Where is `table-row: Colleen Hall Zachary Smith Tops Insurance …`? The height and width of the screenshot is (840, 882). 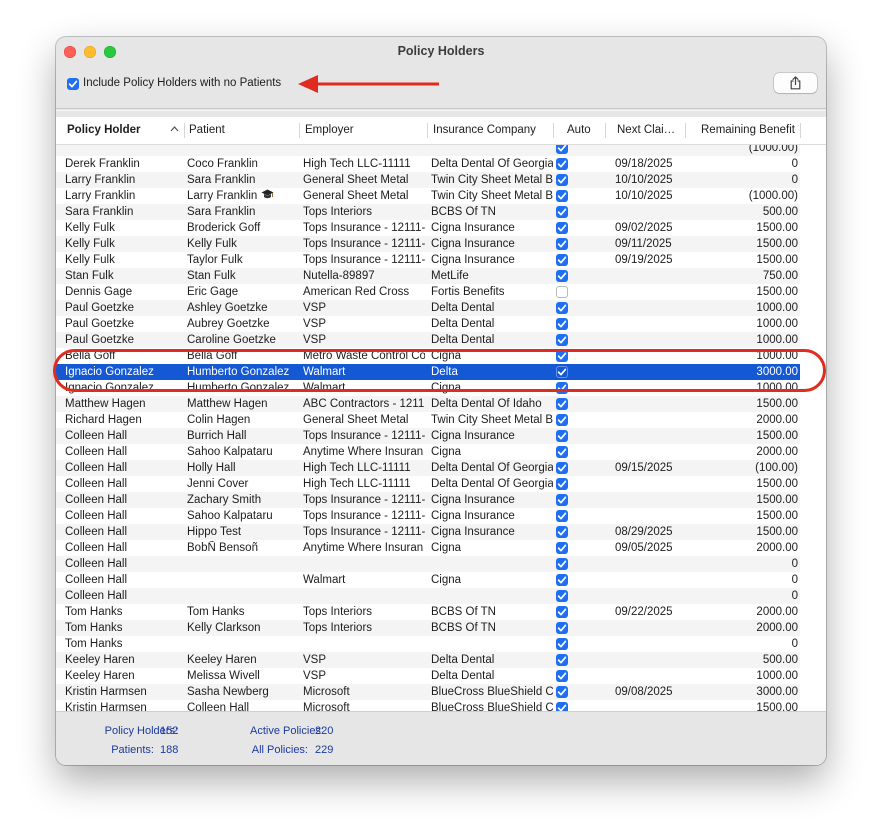
table-row: Colleen Hall Zachary Smith Tops Insurance … is located at coordinates (441, 500).